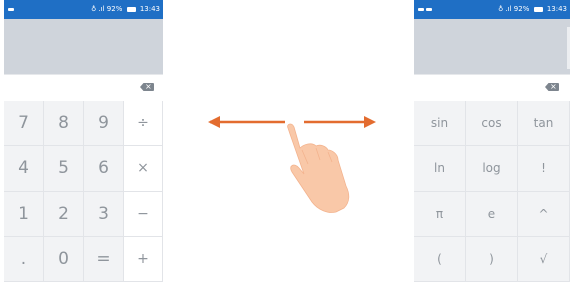 Image resolution: width=570 pixels, height=282 pixels. Describe the element at coordinates (492, 214) in the screenshot. I see `key-e: e` at that location.